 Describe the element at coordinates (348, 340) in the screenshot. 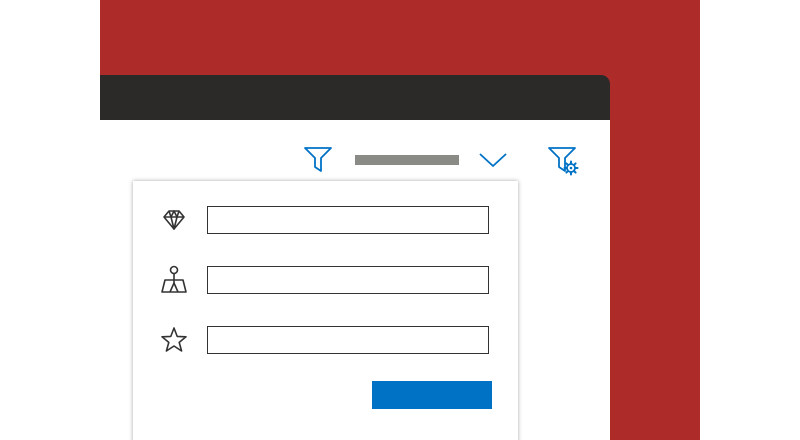

I see `favorites-filter-field` at that location.